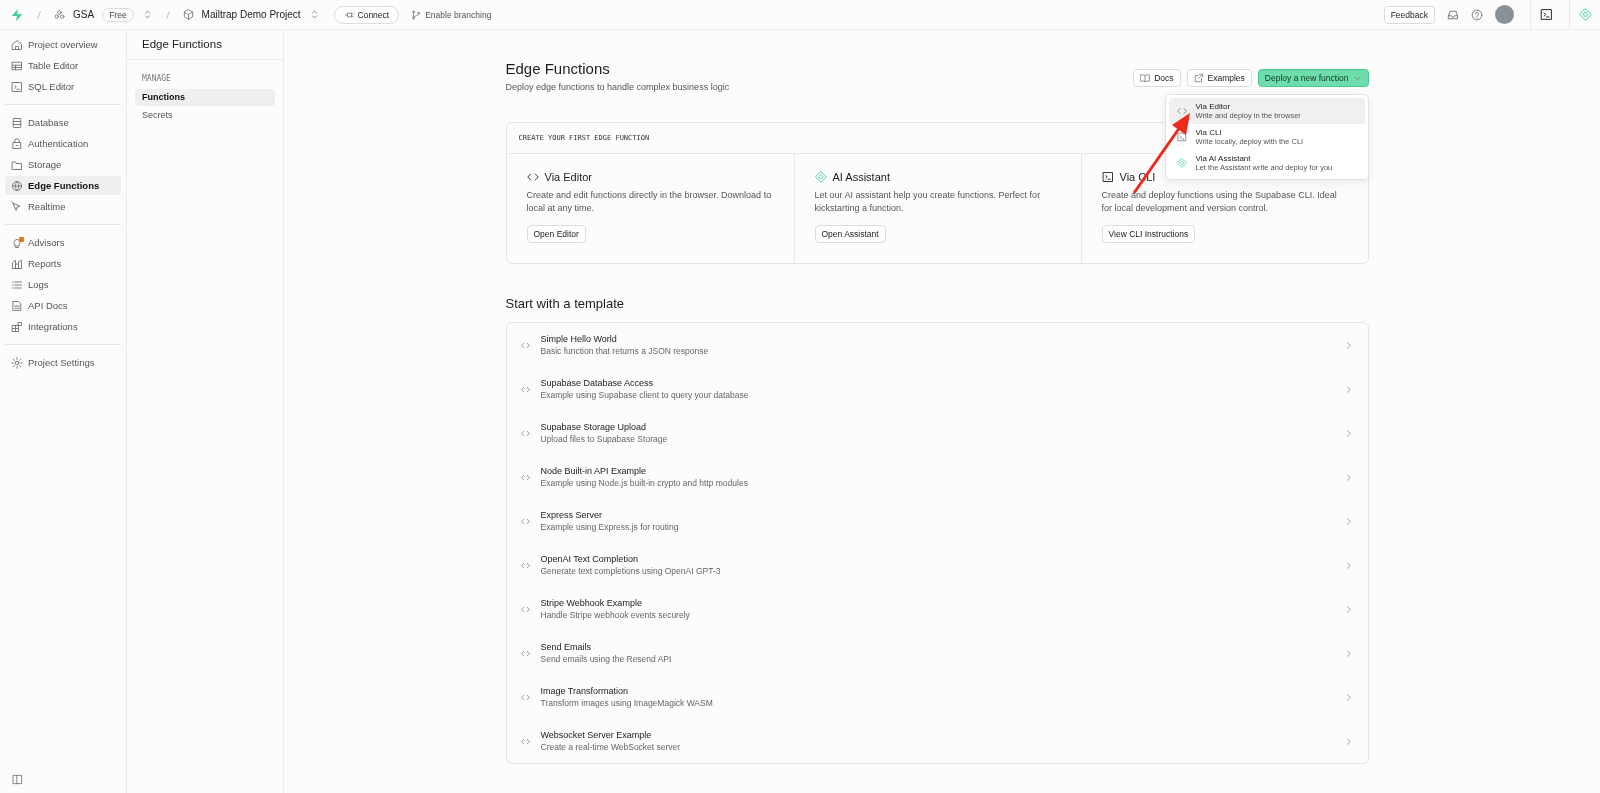 The height and width of the screenshot is (793, 1600). What do you see at coordinates (579, 339) in the screenshot?
I see `template-title: Simple Hello World` at bounding box center [579, 339].